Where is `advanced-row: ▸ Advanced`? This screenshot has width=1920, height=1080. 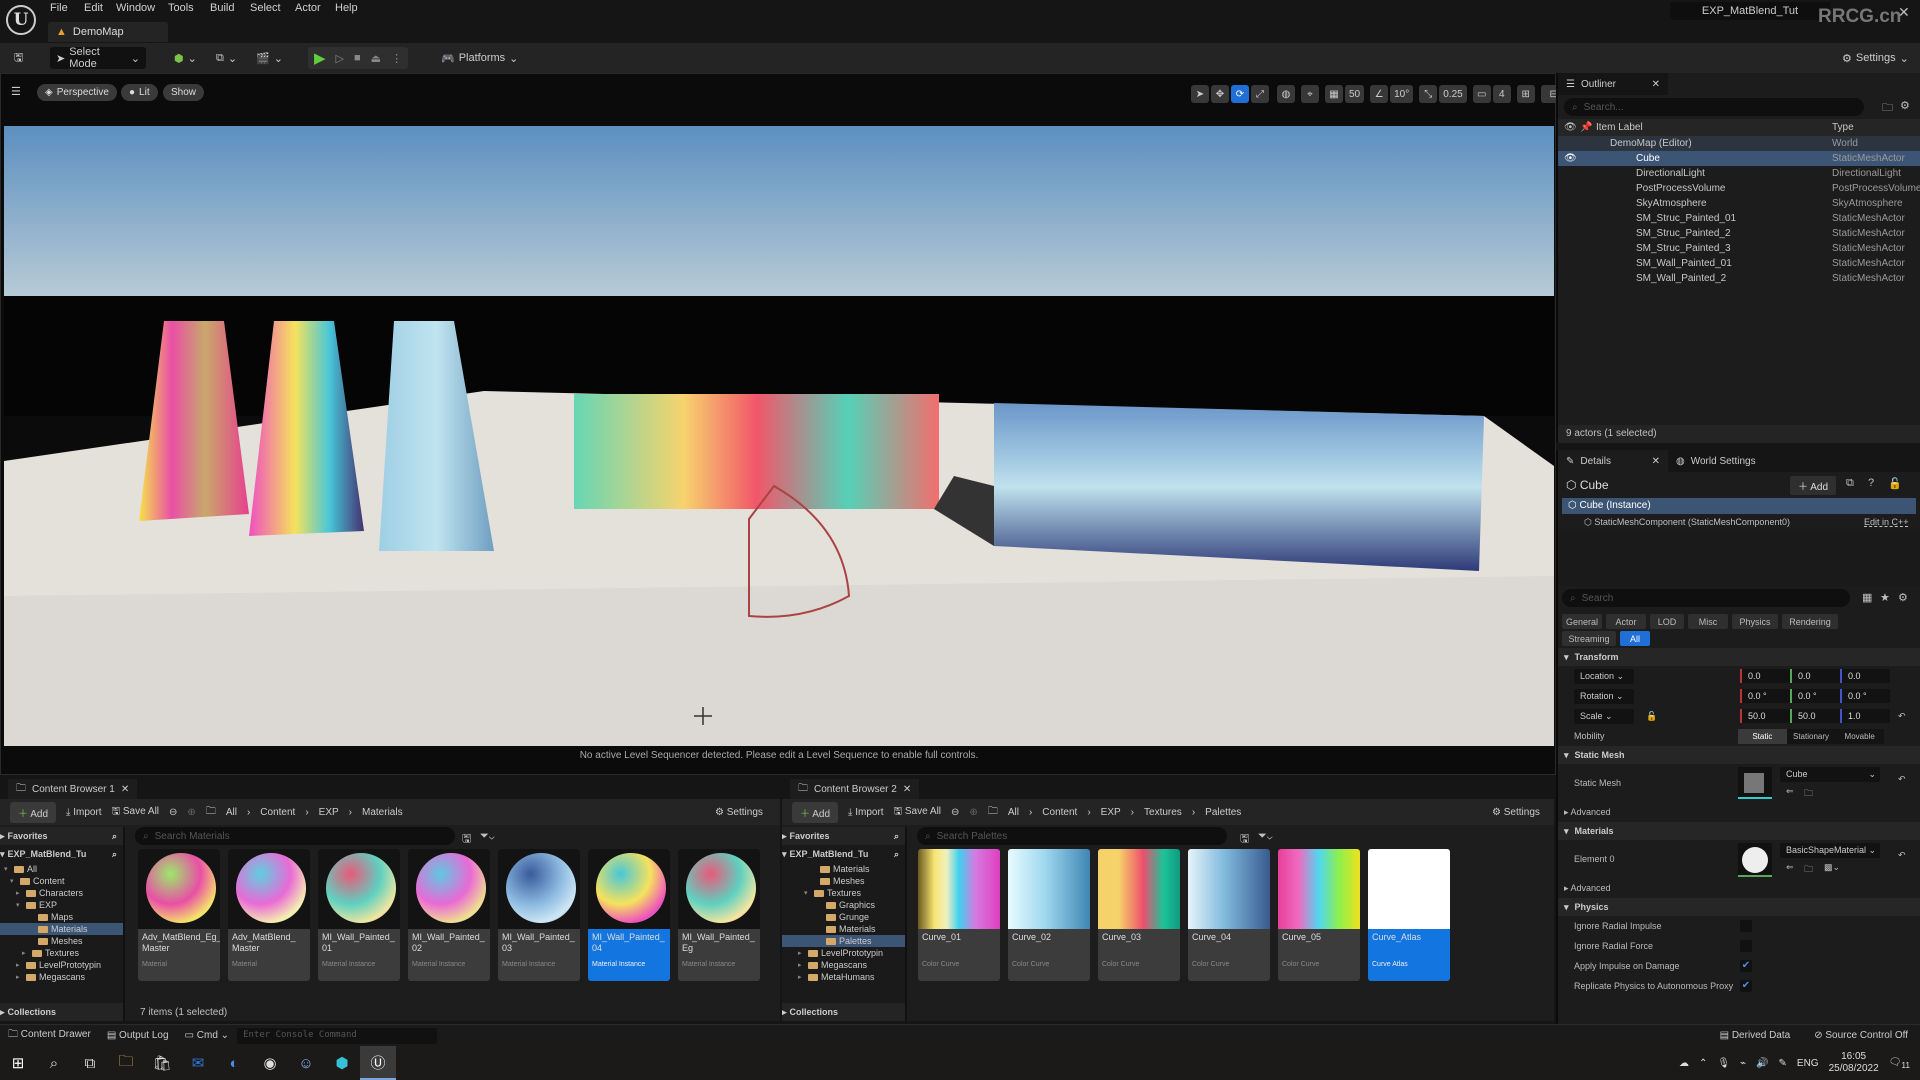
advanced-row: ▸ Advanced is located at coordinates (1739, 888).